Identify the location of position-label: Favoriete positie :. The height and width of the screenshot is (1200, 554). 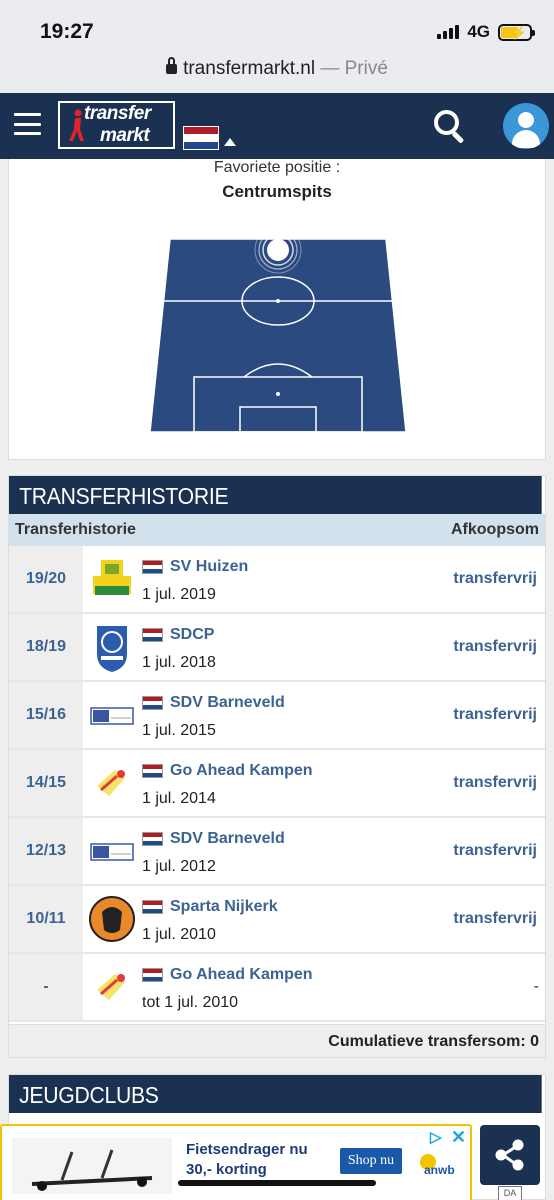
(277, 167).